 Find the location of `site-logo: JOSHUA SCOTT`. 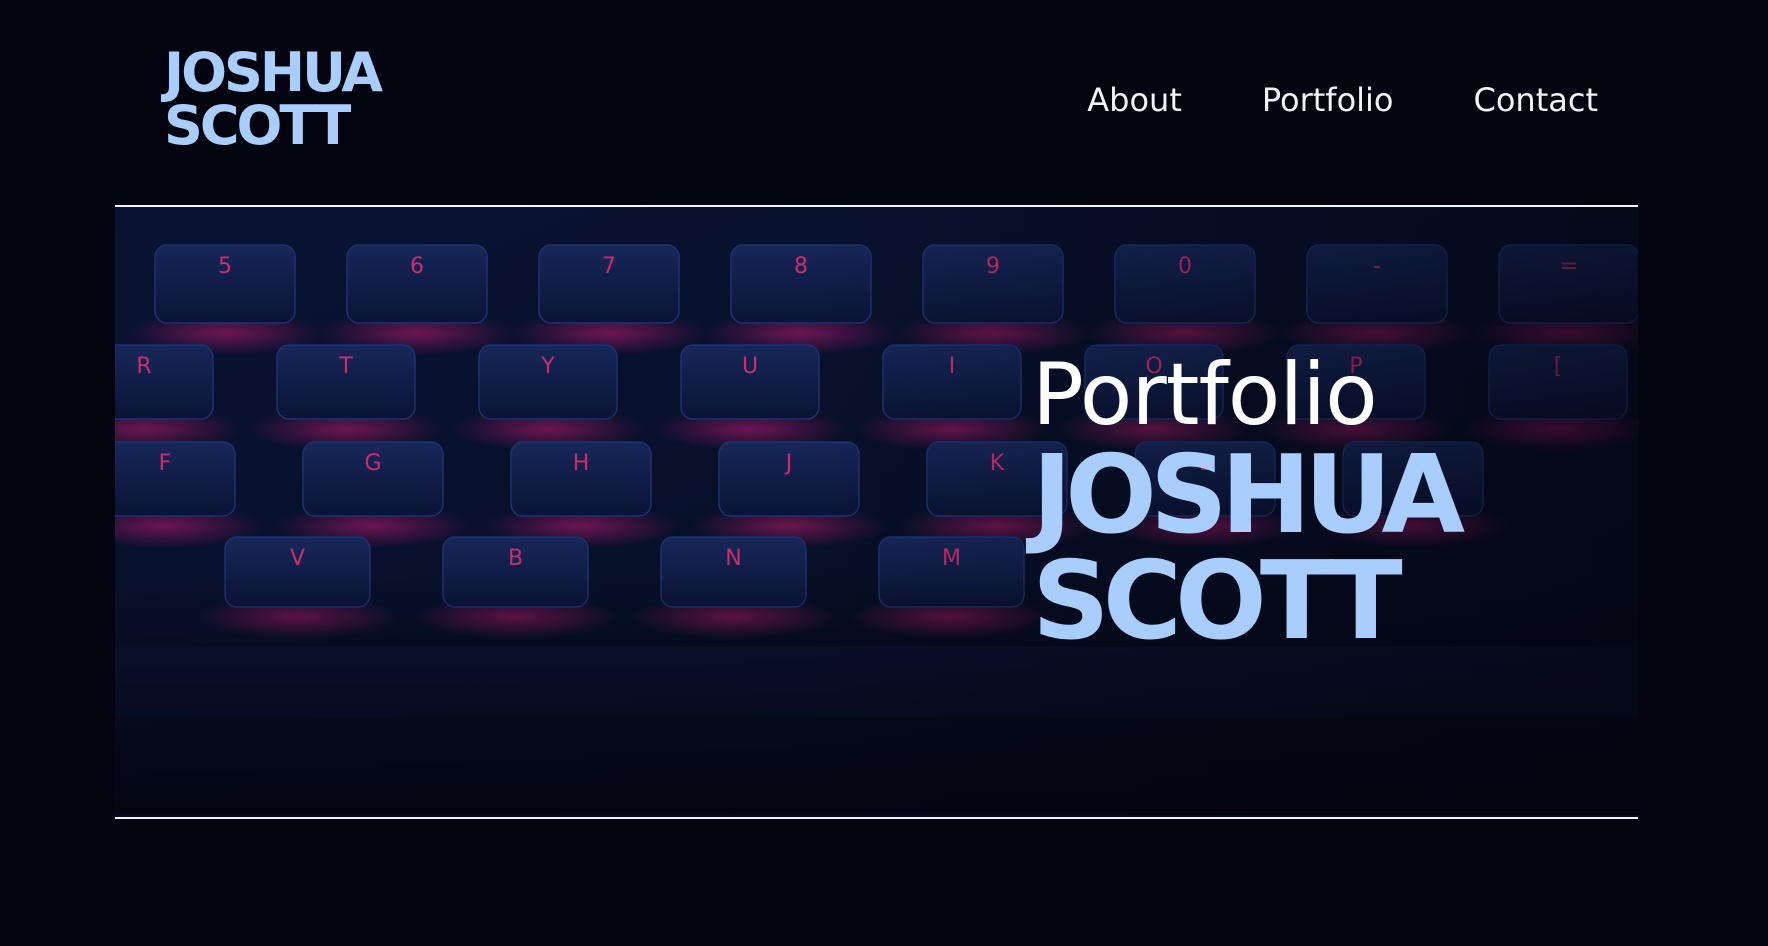

site-logo: JOSHUA SCOTT is located at coordinates (273, 99).